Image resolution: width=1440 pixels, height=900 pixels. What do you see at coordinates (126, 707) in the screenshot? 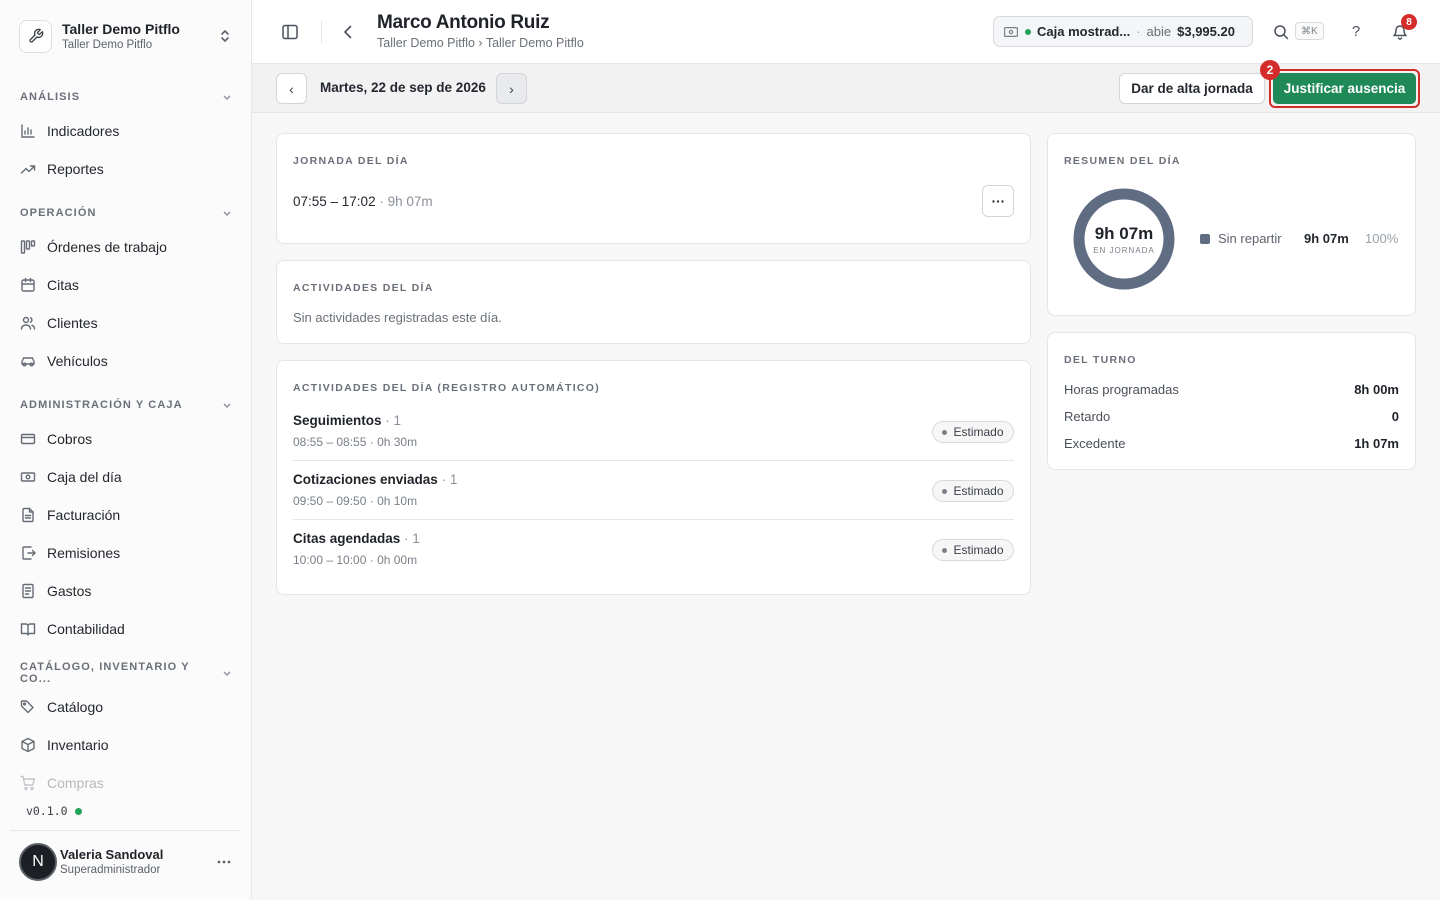
I see `sidebar-item-catalogo: Catálogo` at bounding box center [126, 707].